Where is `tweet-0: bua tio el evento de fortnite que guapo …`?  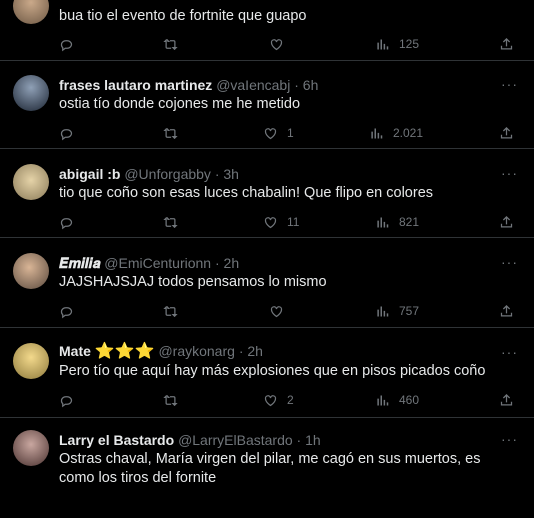
tweet-0: bua tio el evento de fortnite que guapo … is located at coordinates (267, 30).